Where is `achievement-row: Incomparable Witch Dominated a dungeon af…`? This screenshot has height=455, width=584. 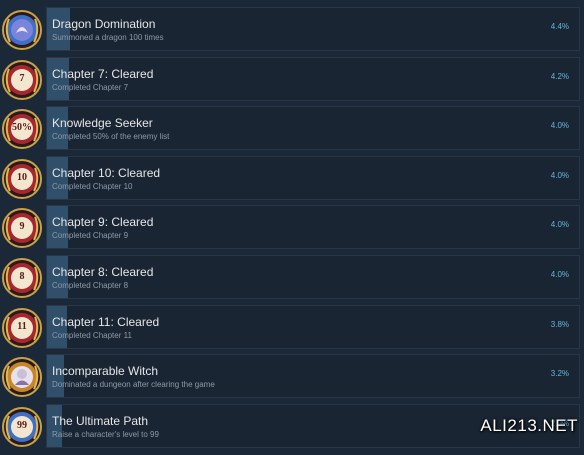 achievement-row: Incomparable Witch Dominated a dungeon af… is located at coordinates (292, 378).